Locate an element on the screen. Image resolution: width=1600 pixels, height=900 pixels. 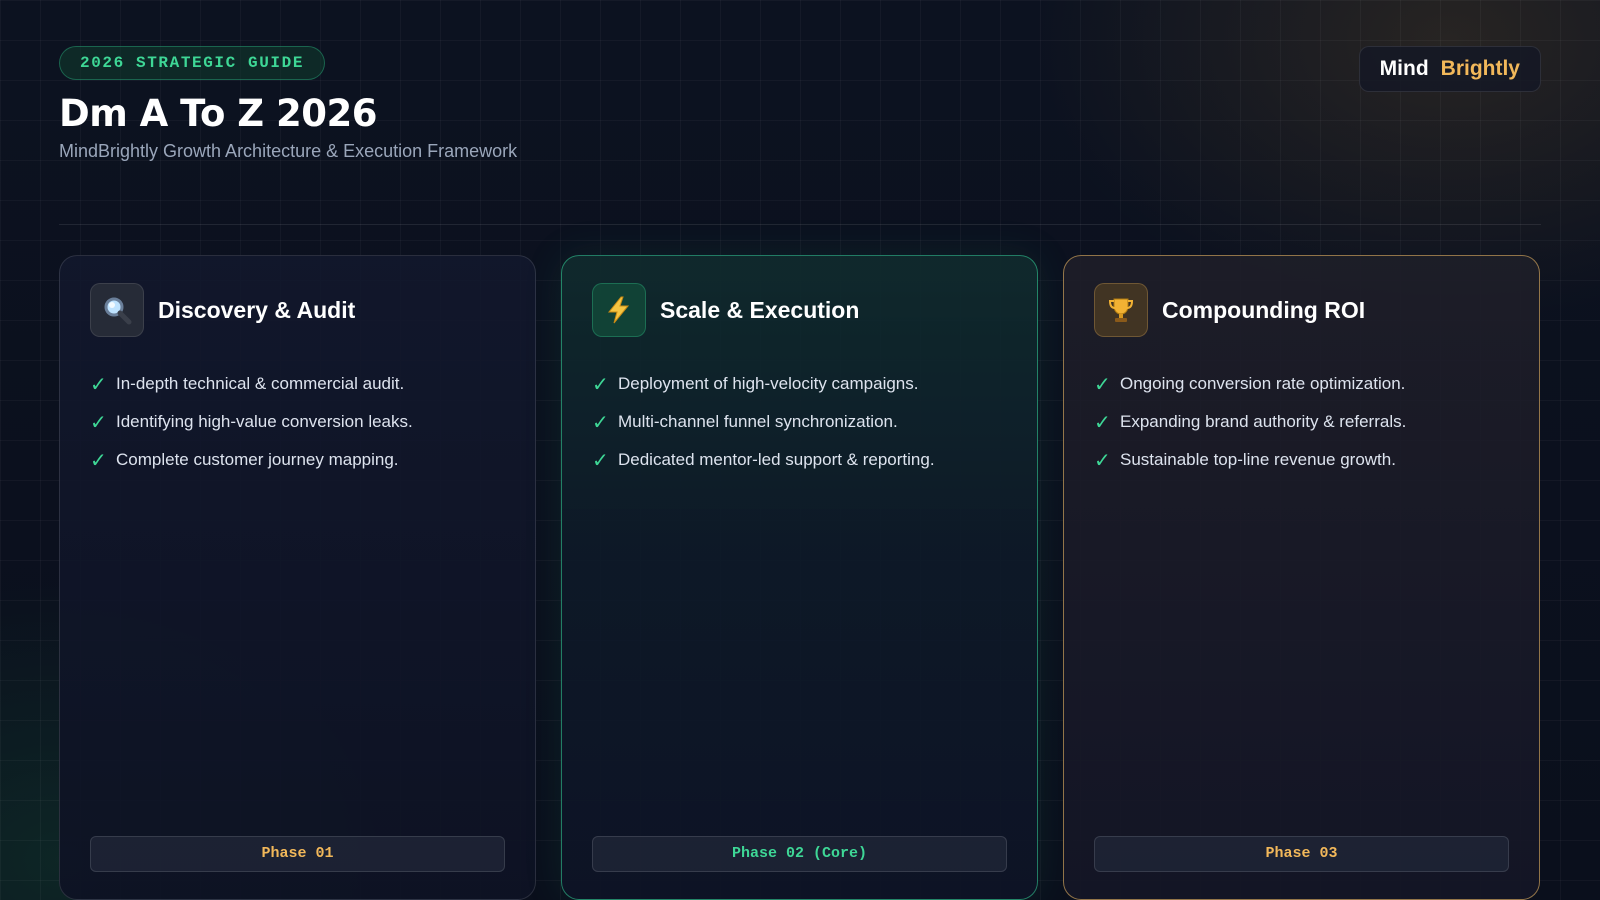
list-item: ✓ Deployment of high-velocity campaigns. is located at coordinates (799, 384).